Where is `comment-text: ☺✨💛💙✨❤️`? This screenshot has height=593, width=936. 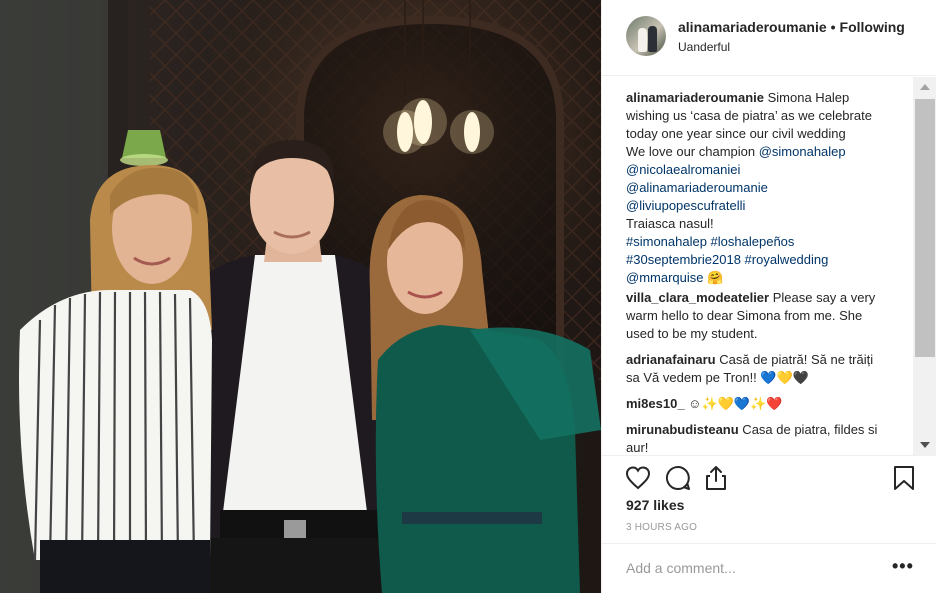 comment-text: ☺✨💛💙✨❤️ is located at coordinates (733, 403).